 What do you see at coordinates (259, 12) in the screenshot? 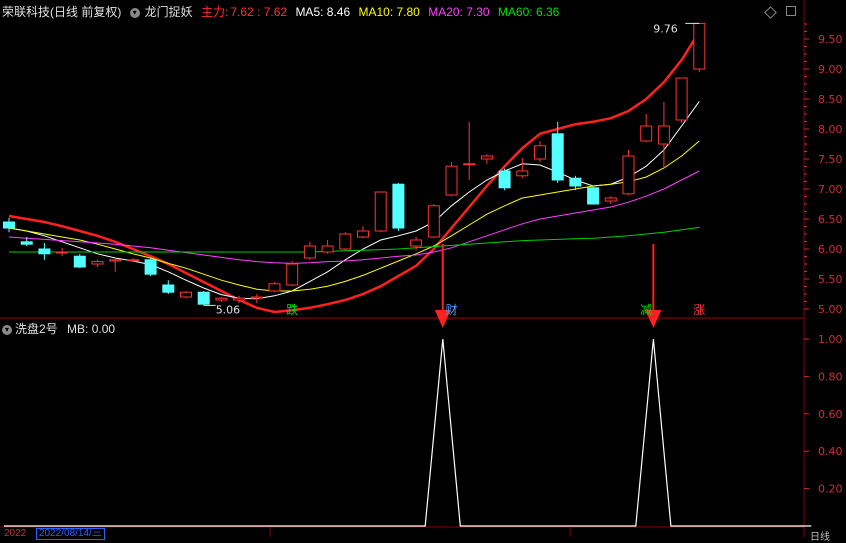
I see `main-force-value: 7.62` at bounding box center [259, 12].